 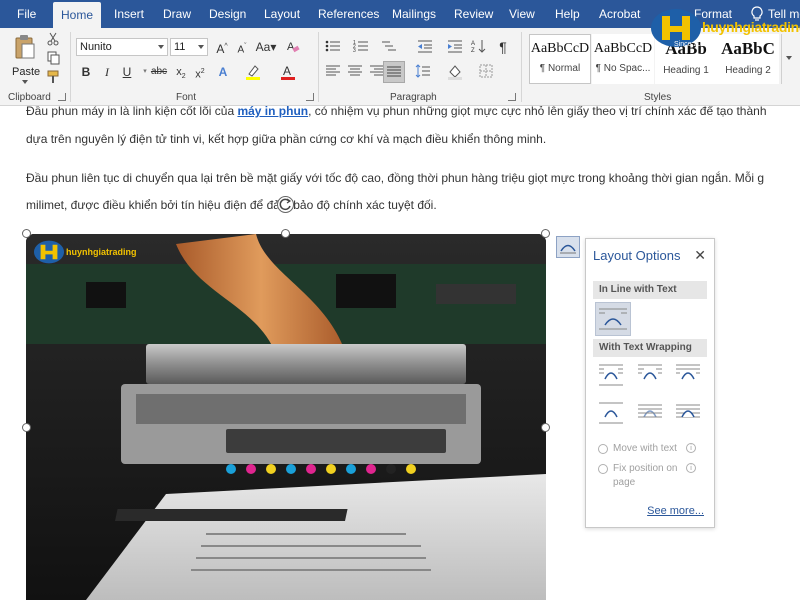 I want to click on paste-icon, so click(x=25, y=48).